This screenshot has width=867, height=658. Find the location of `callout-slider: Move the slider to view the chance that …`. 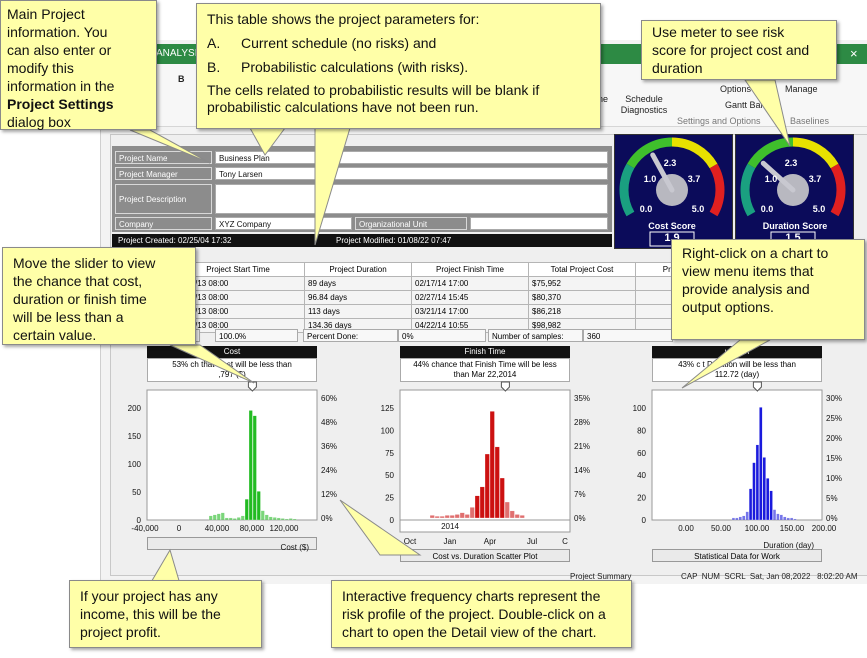

callout-slider: Move the slider to view the chance that … is located at coordinates (99, 296).